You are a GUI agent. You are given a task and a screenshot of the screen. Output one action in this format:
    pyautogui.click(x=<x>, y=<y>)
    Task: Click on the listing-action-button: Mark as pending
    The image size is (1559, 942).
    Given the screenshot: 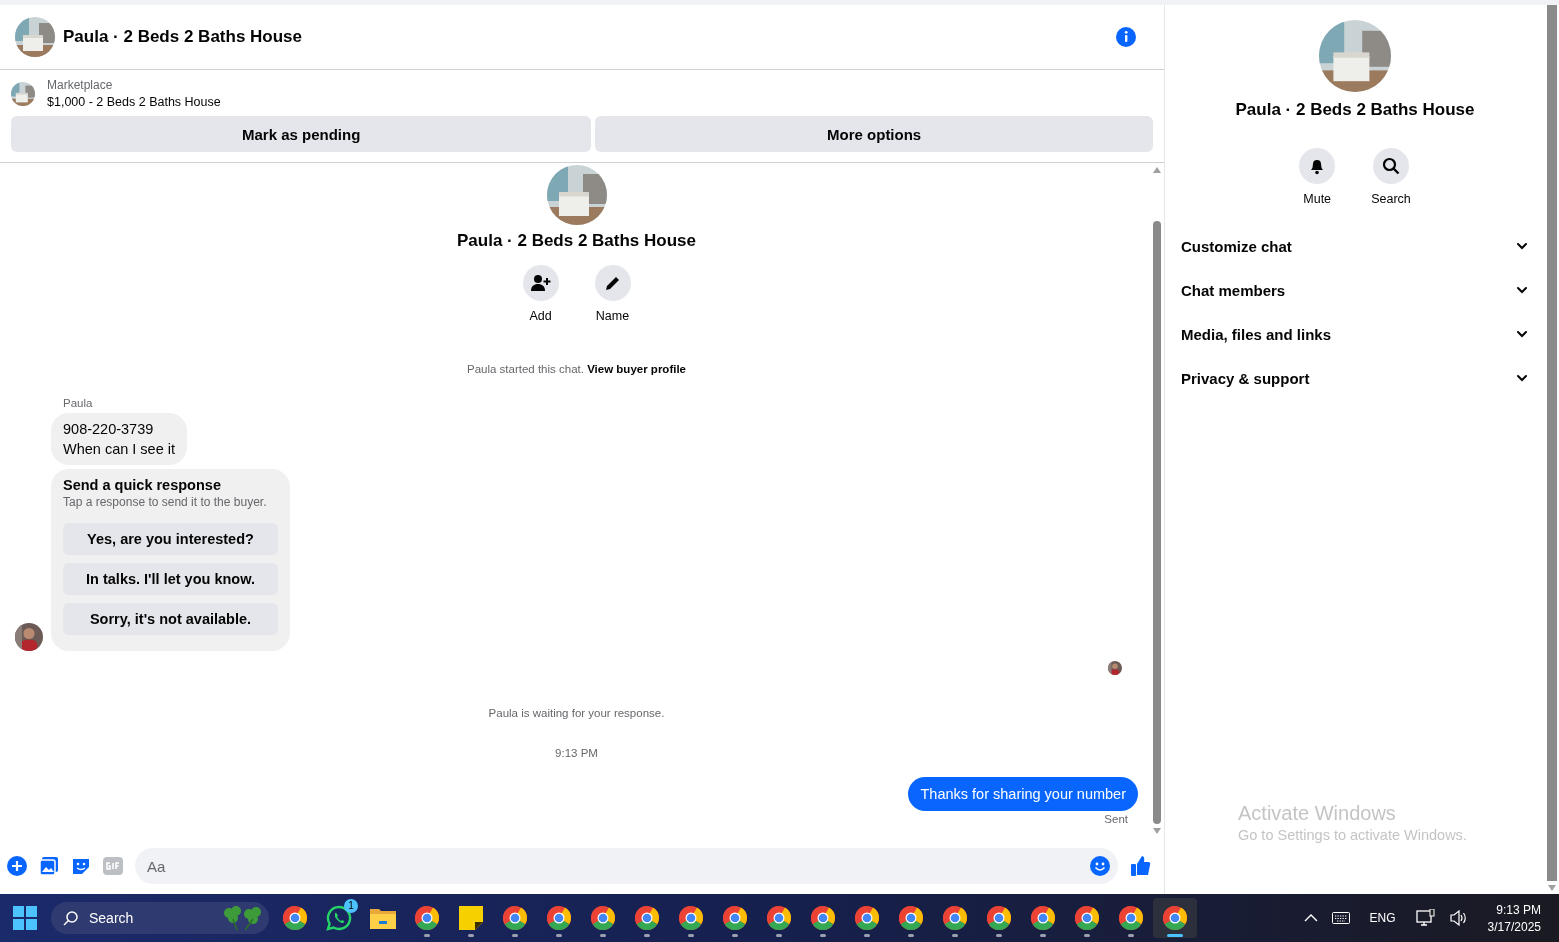 What is the action you would take?
    pyautogui.click(x=301, y=134)
    